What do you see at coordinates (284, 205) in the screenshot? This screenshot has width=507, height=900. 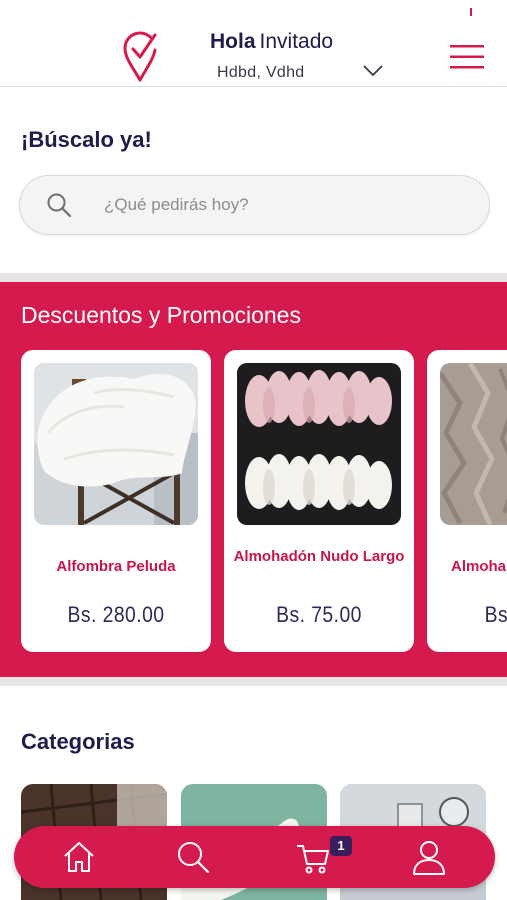 I see `search-input` at bounding box center [284, 205].